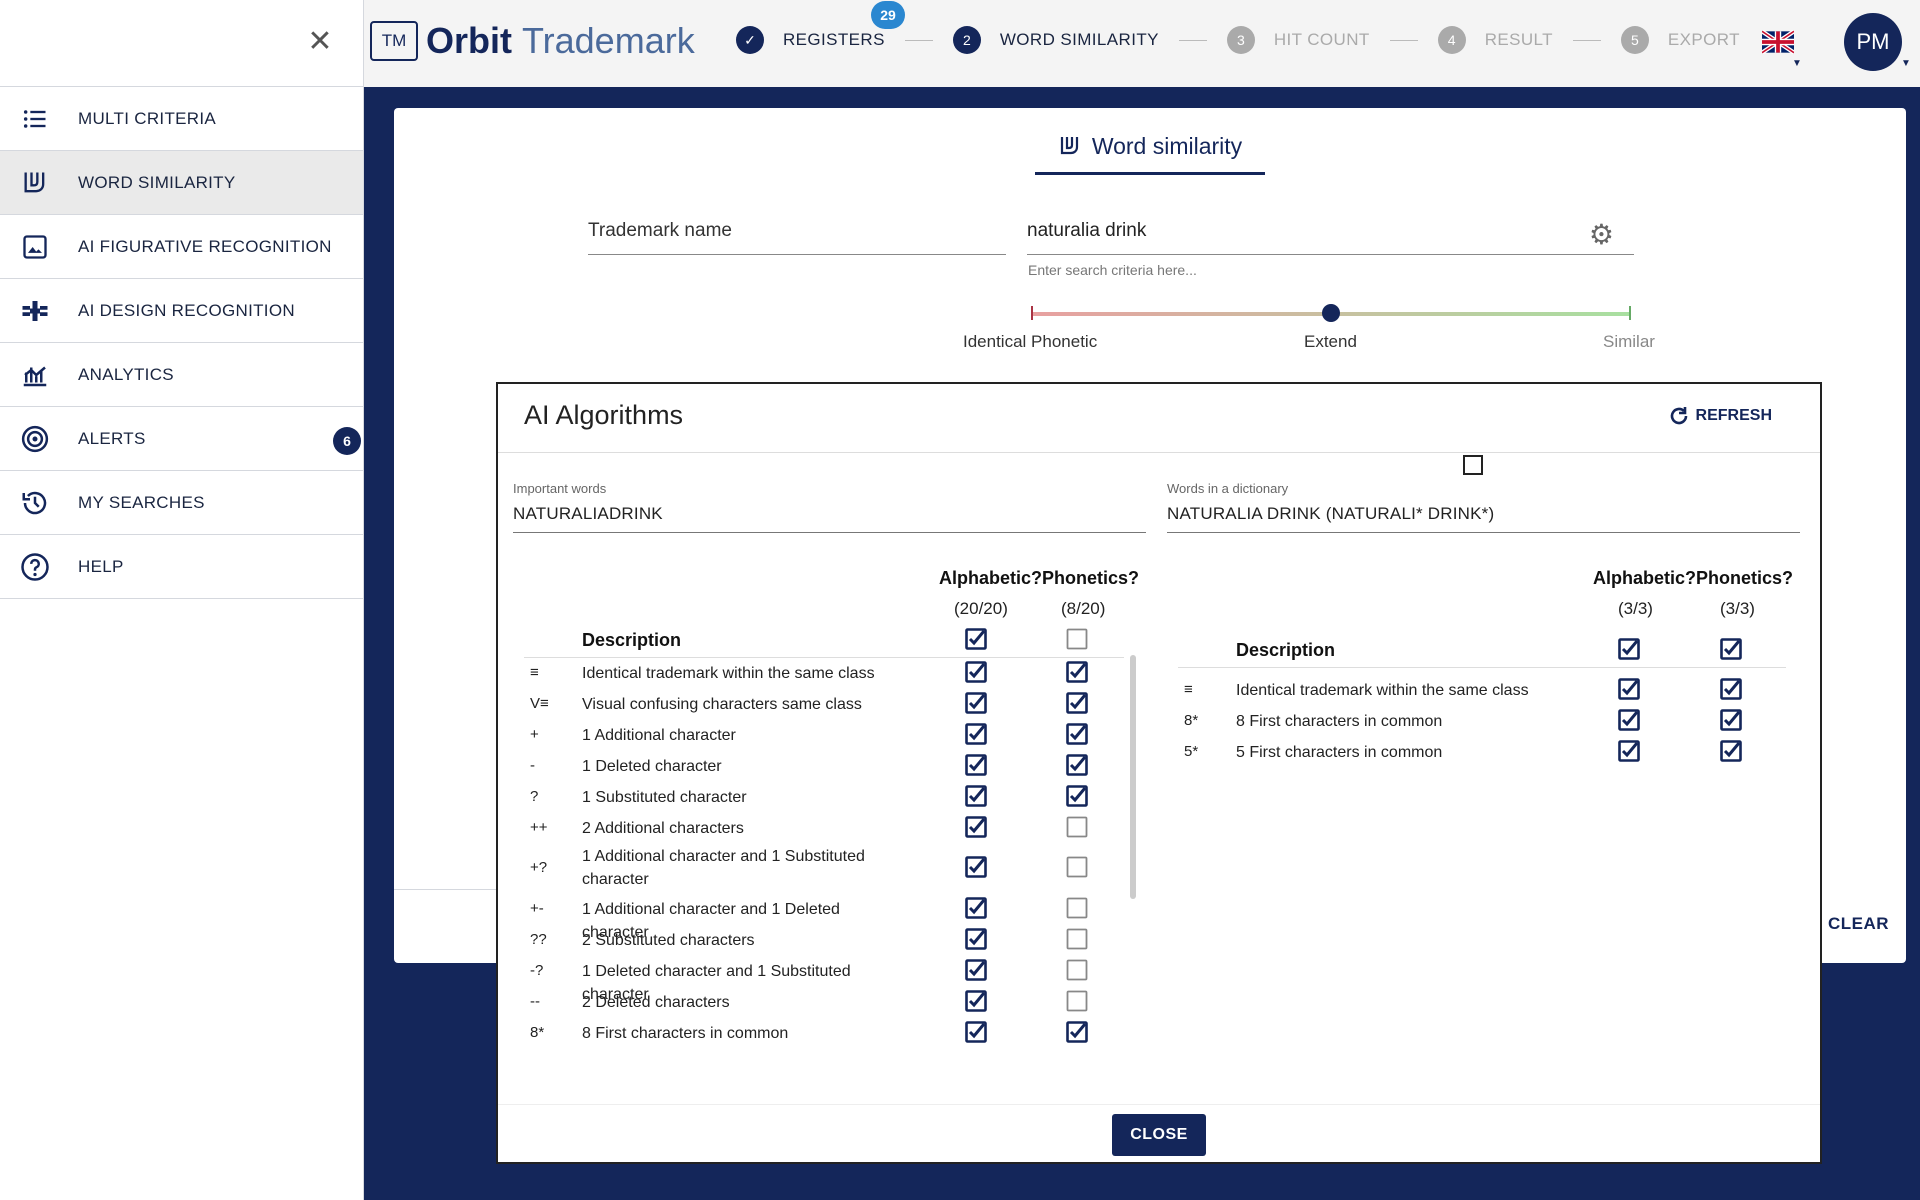  What do you see at coordinates (1644, 578) in the screenshot?
I see `alphabetic-column-header: Alphabetic?` at bounding box center [1644, 578].